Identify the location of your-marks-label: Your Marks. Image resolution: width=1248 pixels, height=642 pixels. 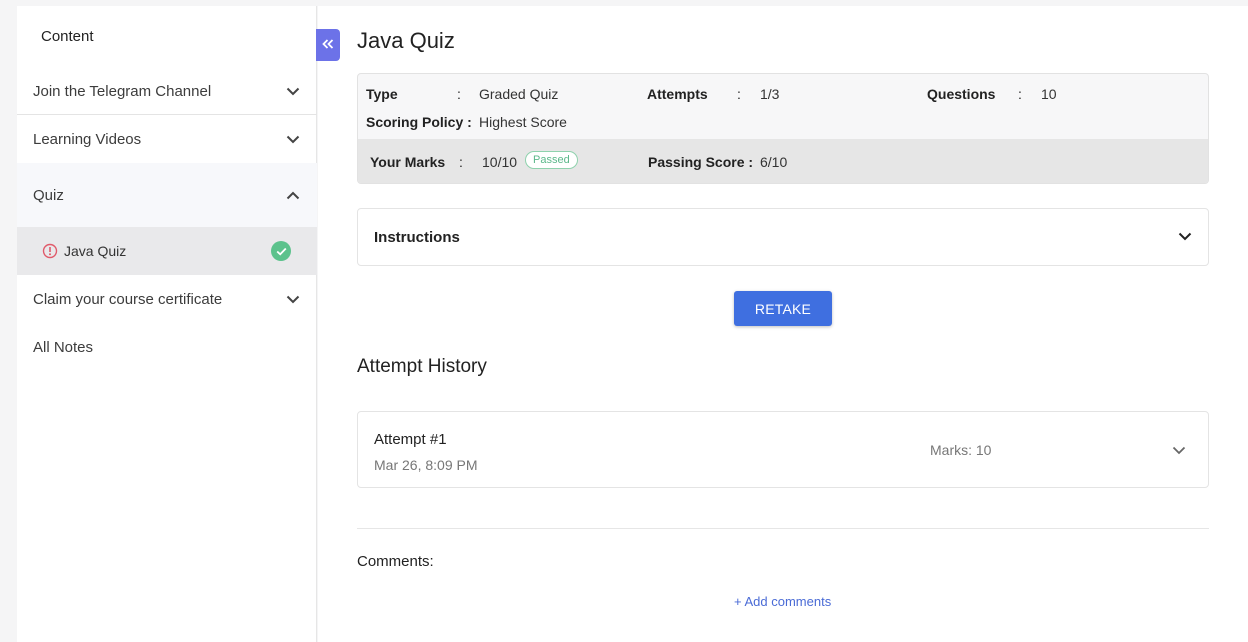
(408, 162).